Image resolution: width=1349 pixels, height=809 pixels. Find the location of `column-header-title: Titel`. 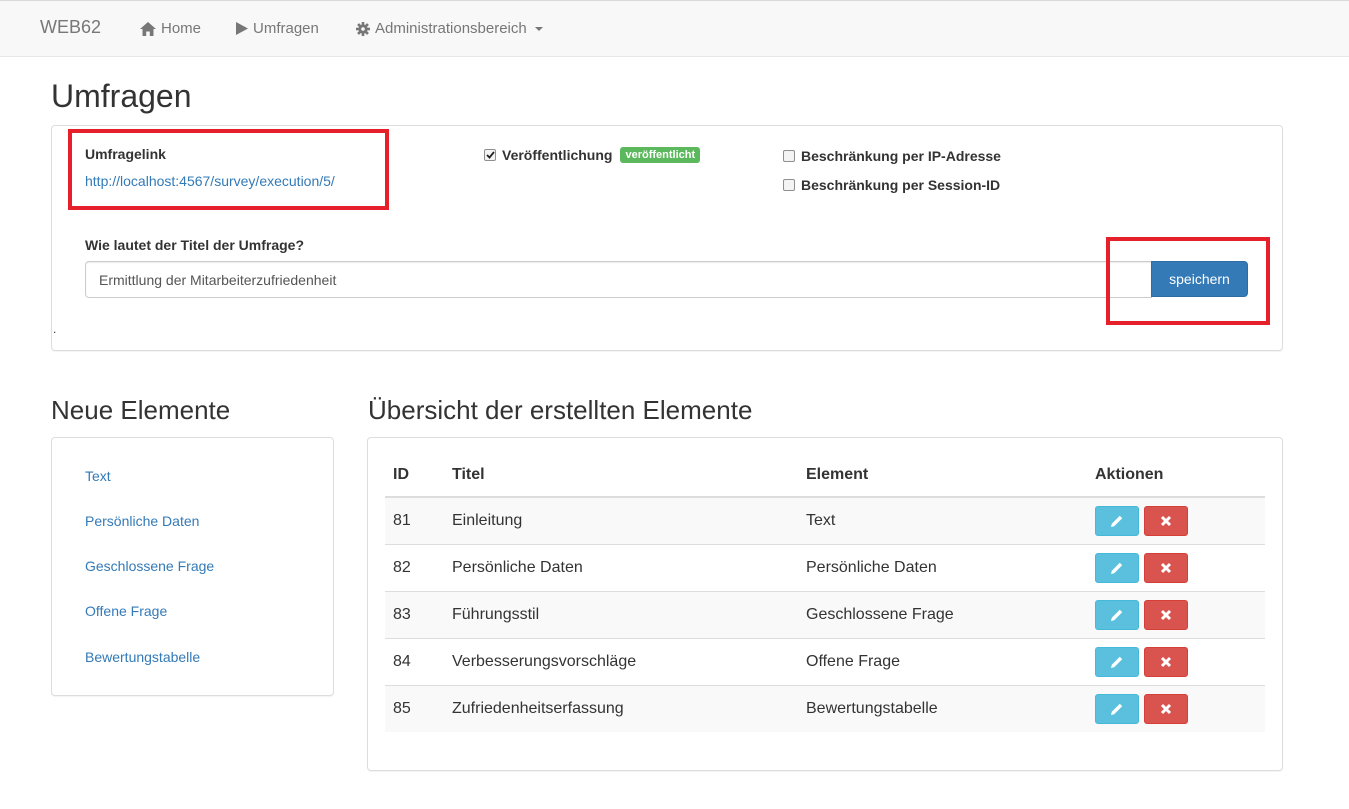

column-header-title: Titel is located at coordinates (621, 475).